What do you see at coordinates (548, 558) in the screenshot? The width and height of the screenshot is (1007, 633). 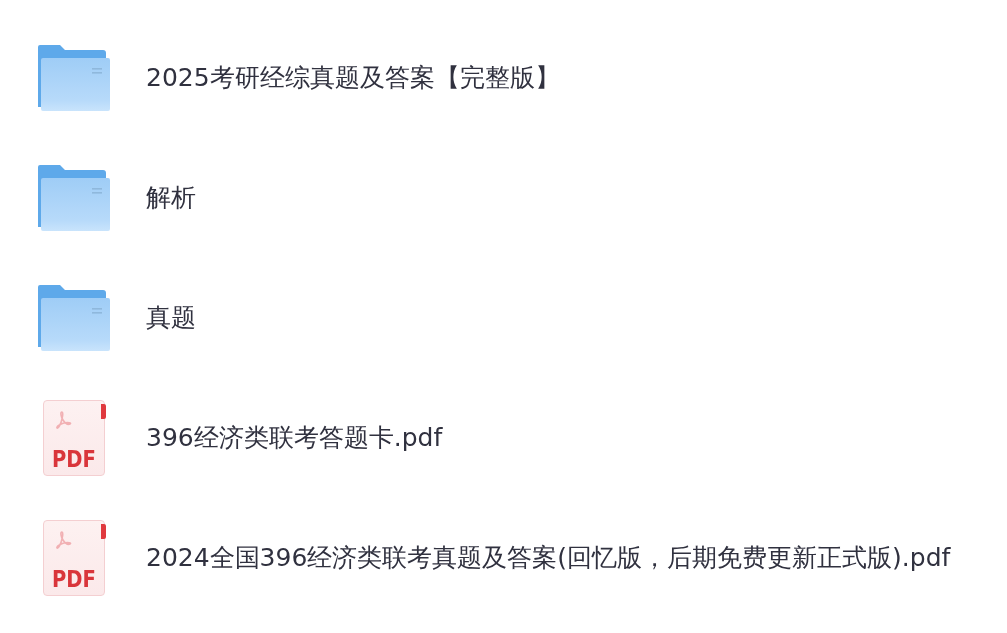 I see `file-name: 2024全国396经济类联考真题及答案(回忆版，后期免费更新正式版).pdf` at bounding box center [548, 558].